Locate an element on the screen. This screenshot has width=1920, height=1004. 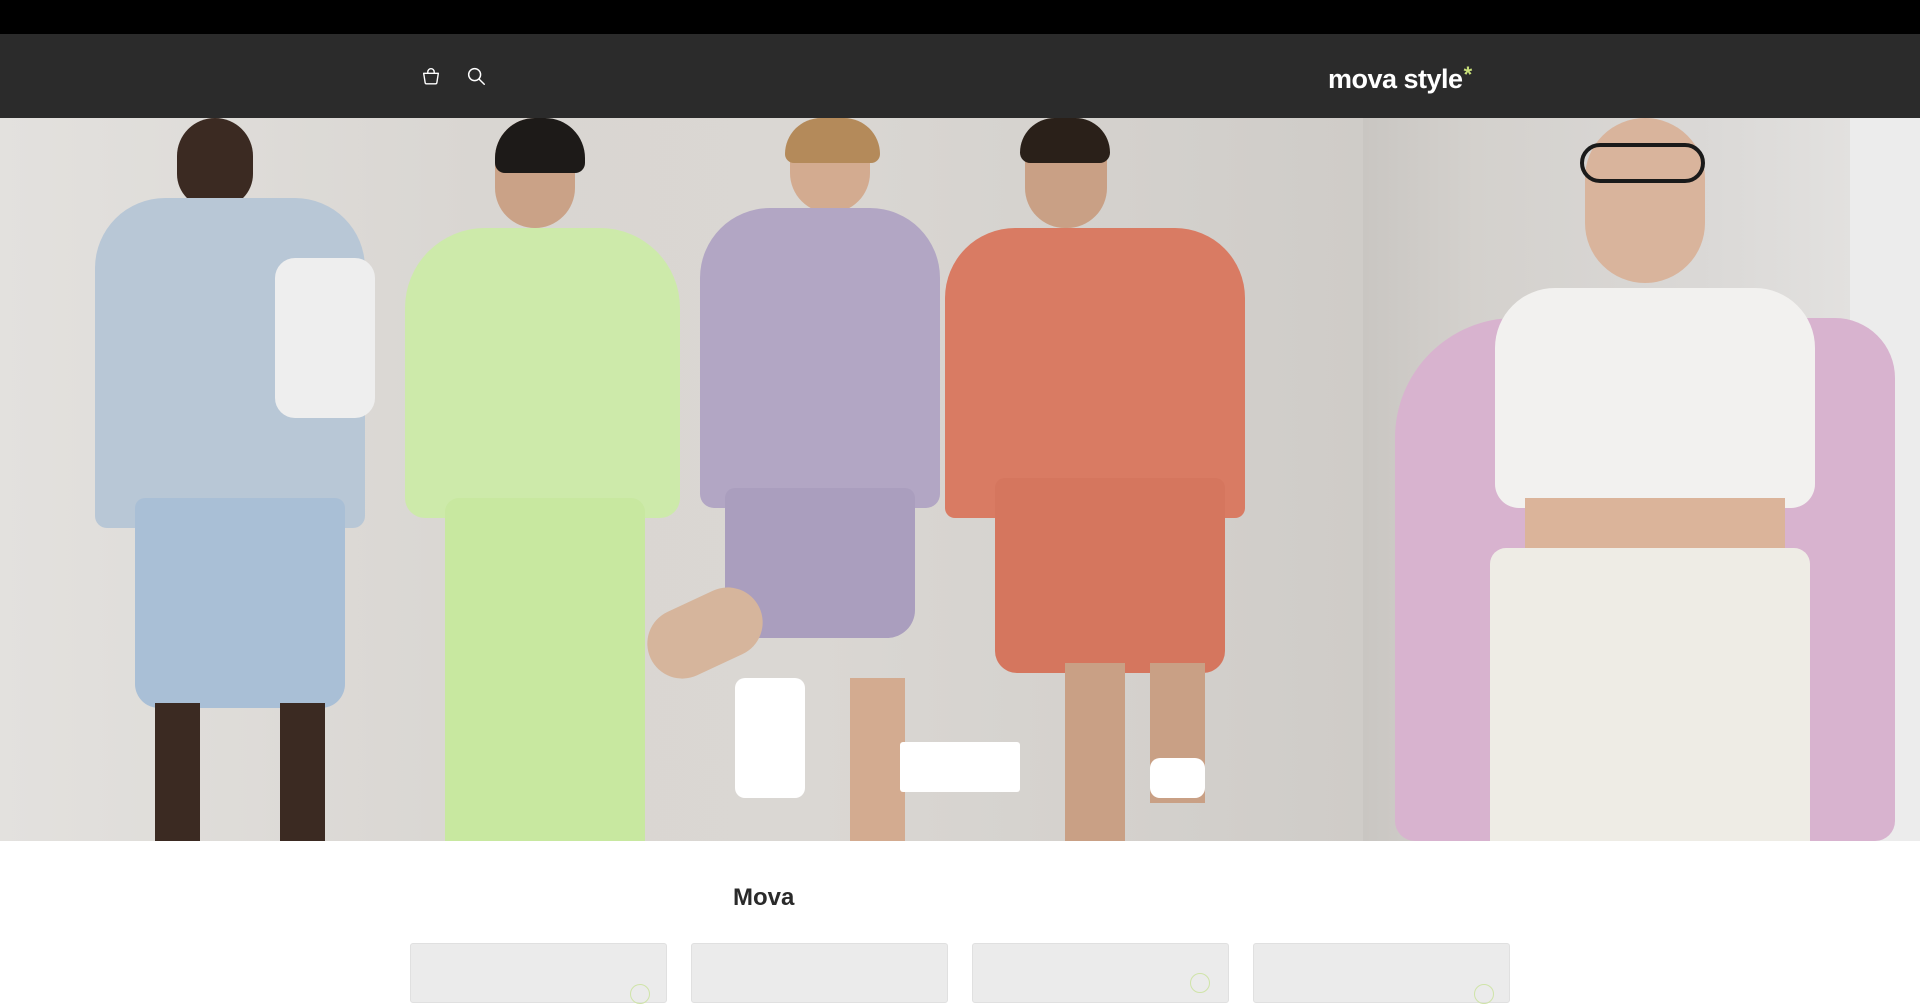
search-icon is located at coordinates (476, 76).